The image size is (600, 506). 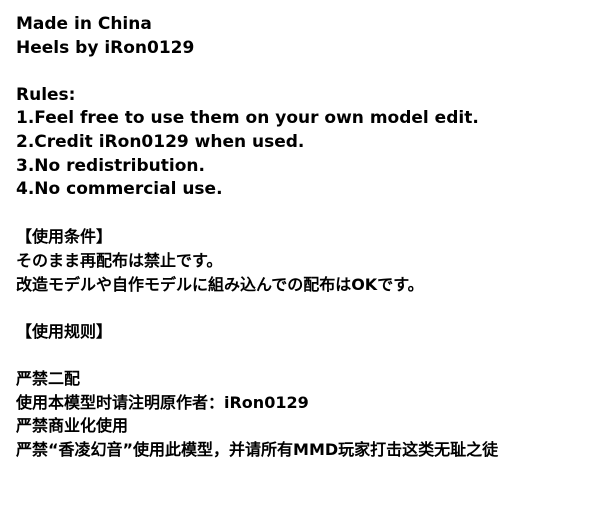 I want to click on chinese-rule-3: 严禁商业化使用, so click(x=72, y=426).